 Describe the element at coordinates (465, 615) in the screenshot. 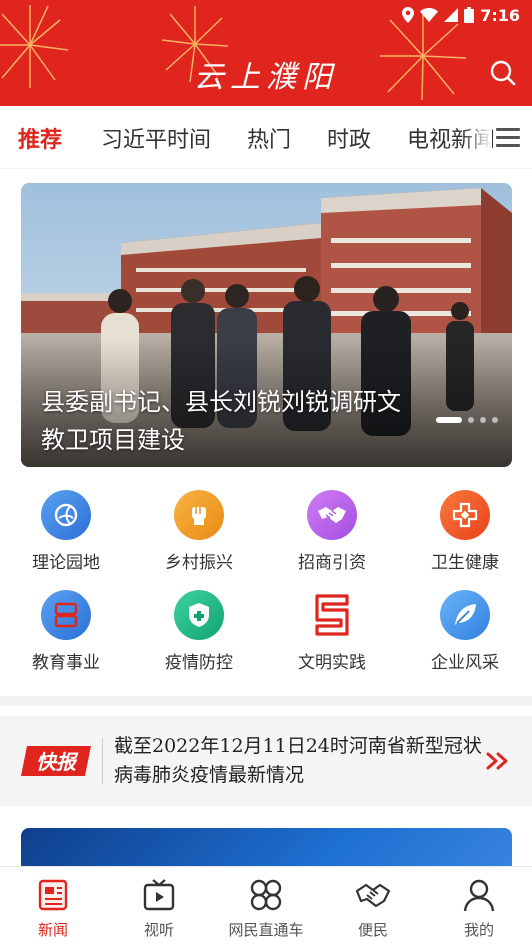

I see `leaf-icon` at that location.